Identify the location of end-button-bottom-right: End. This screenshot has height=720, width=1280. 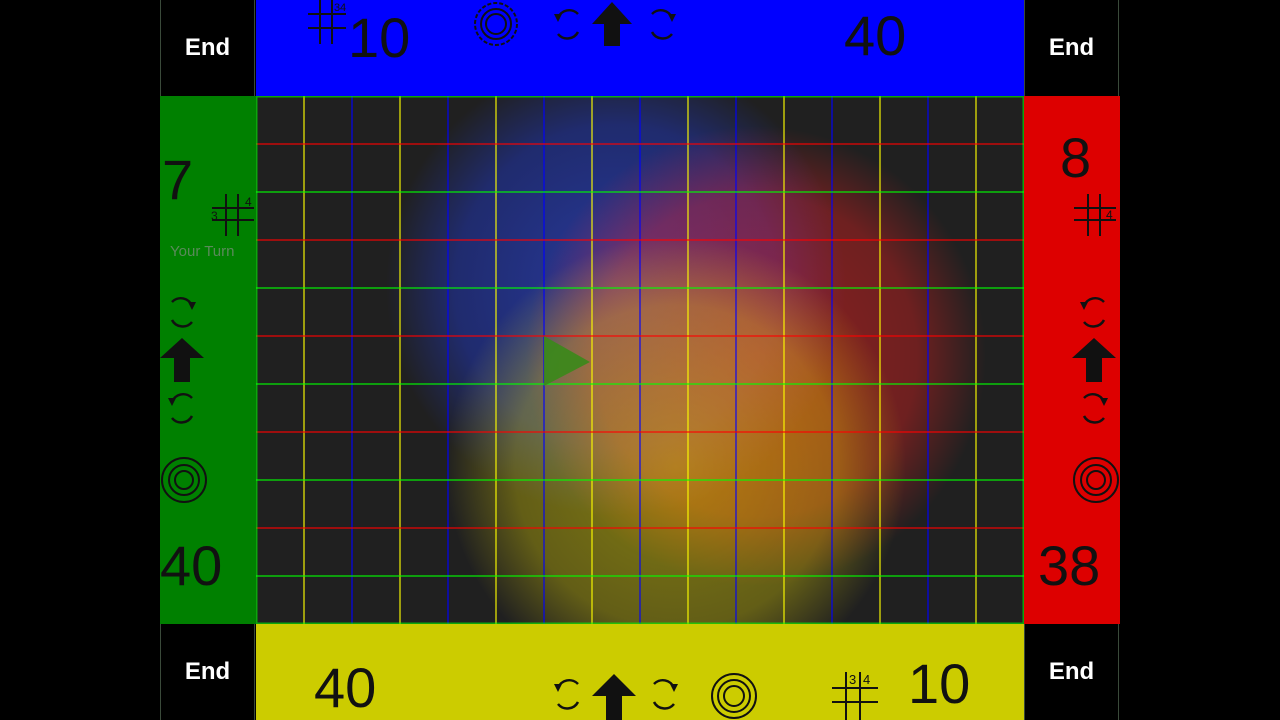
(1071, 672).